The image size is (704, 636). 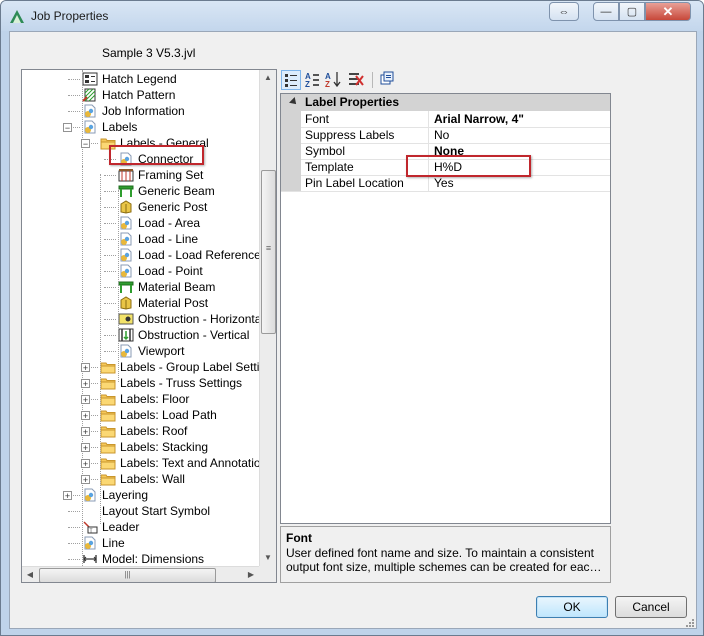 I want to click on toolbar-separator, so click(x=372, y=80).